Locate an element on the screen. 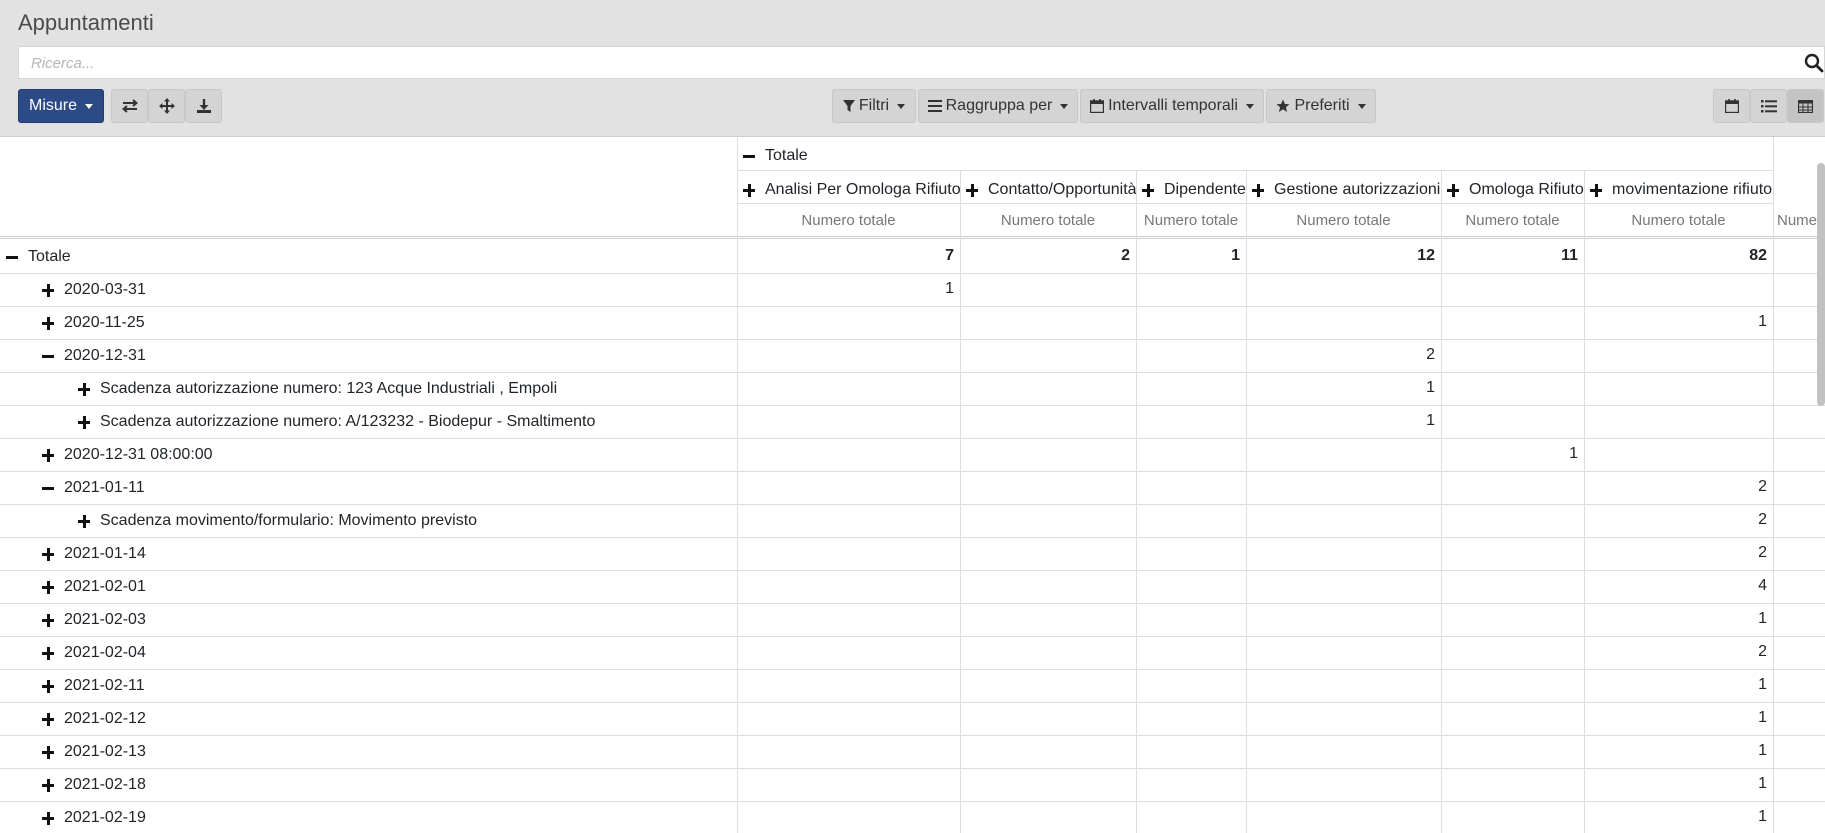 This screenshot has width=1825, height=833. row-header: 2021-02-18 is located at coordinates (94, 785).